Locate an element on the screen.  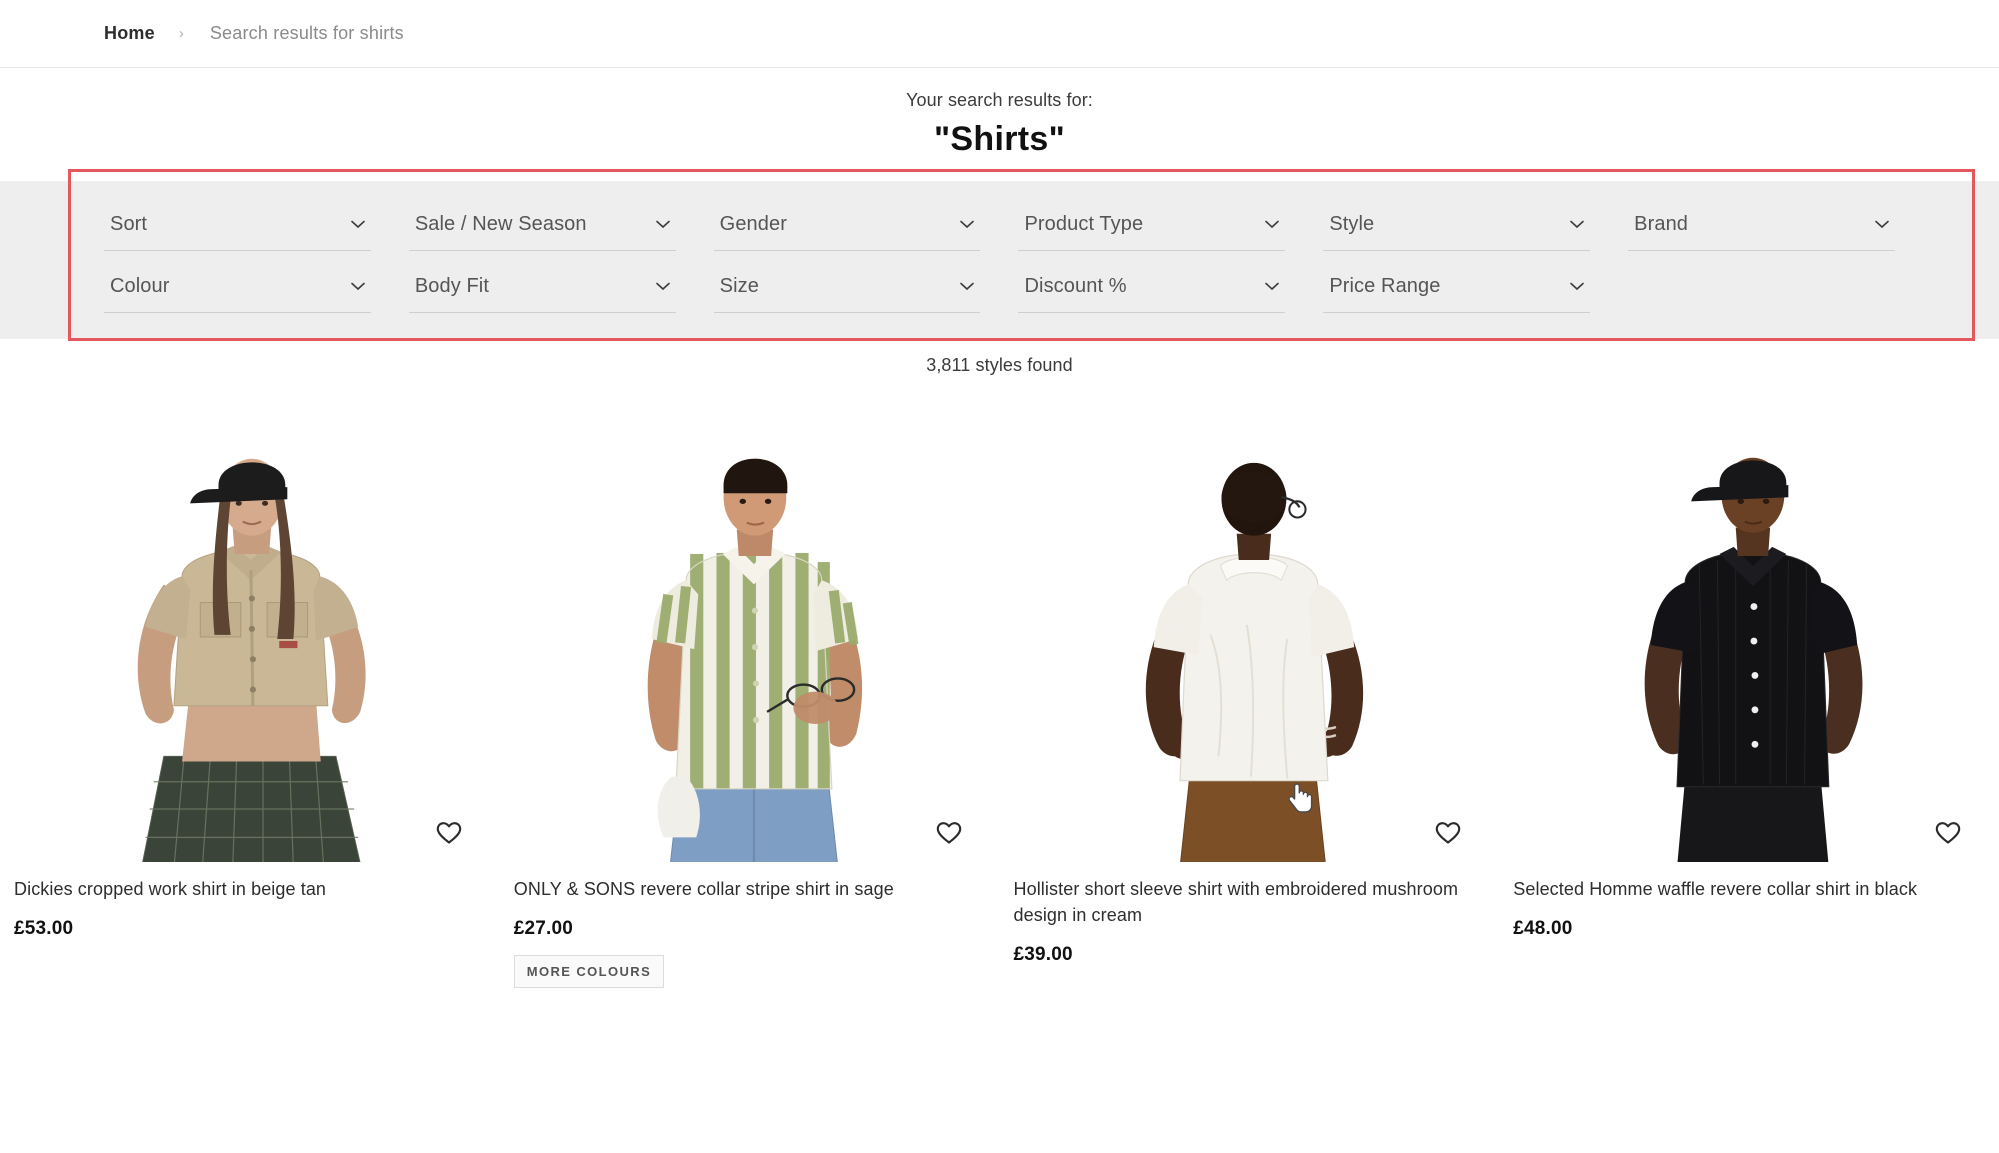
filter-body-fit: Body Fit is located at coordinates (542, 290).